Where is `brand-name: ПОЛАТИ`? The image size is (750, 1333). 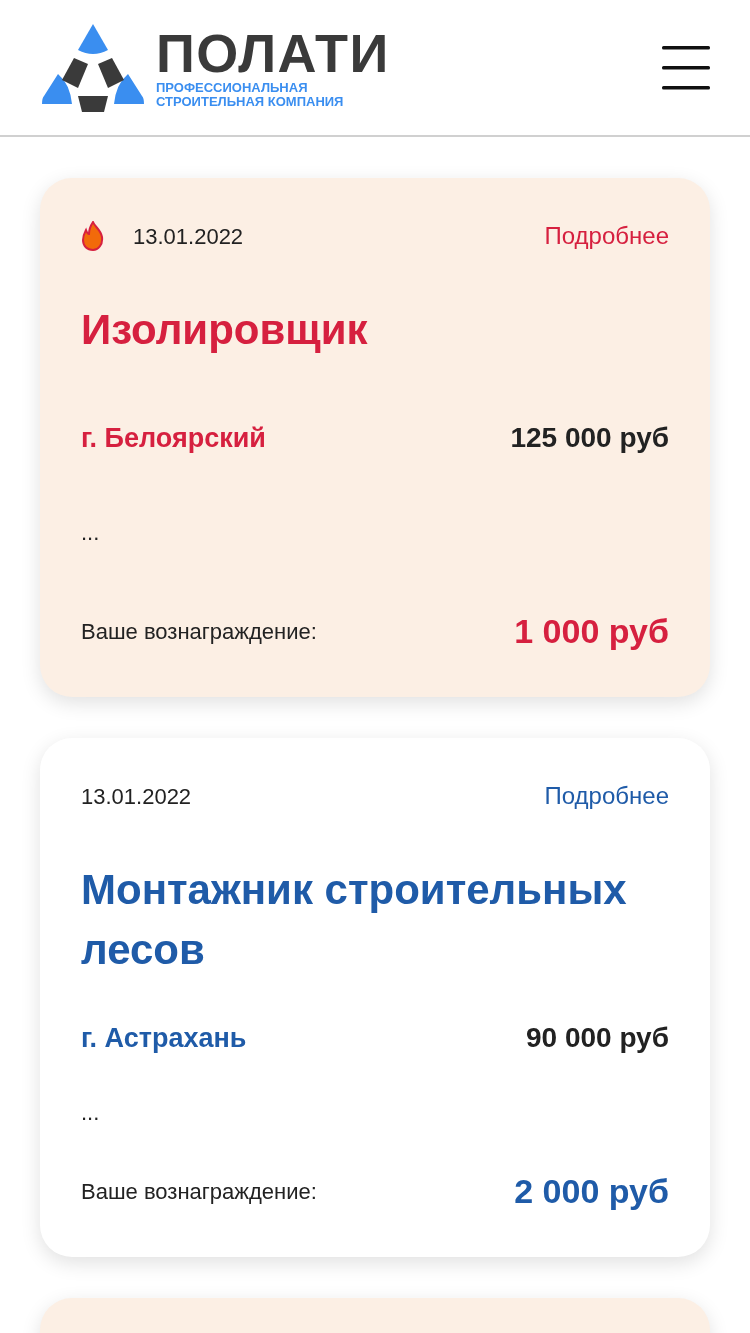
brand-name: ПОЛАТИ is located at coordinates (273, 52).